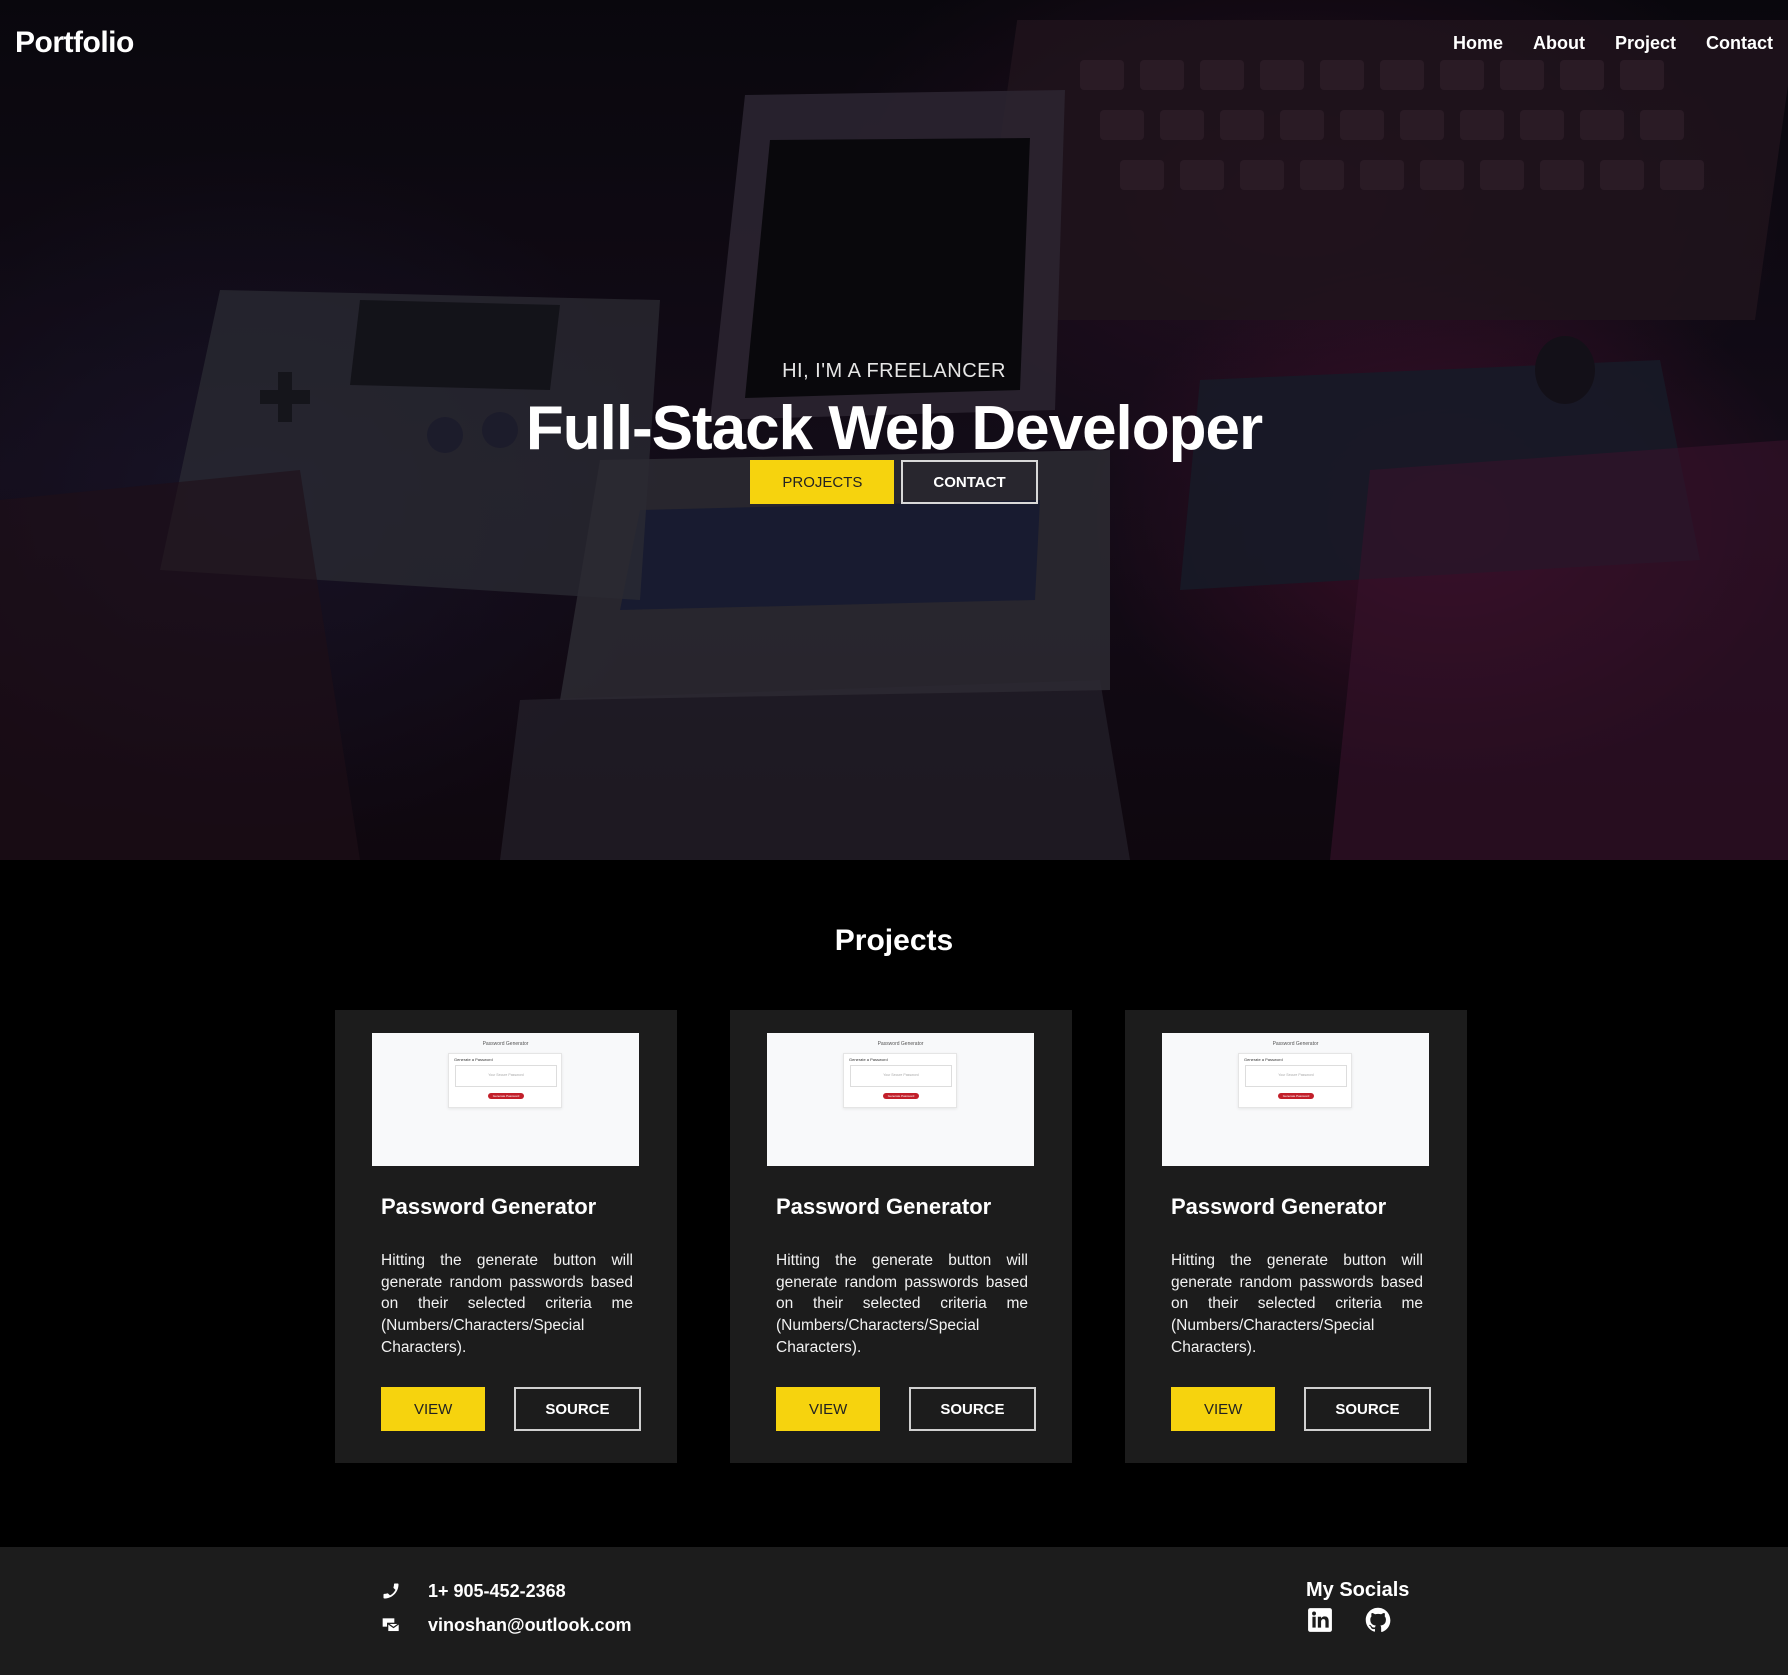 The height and width of the screenshot is (1675, 1788). Describe the element at coordinates (894, 43) in the screenshot. I see `navbar: Portfolio Home About Project Contact` at that location.